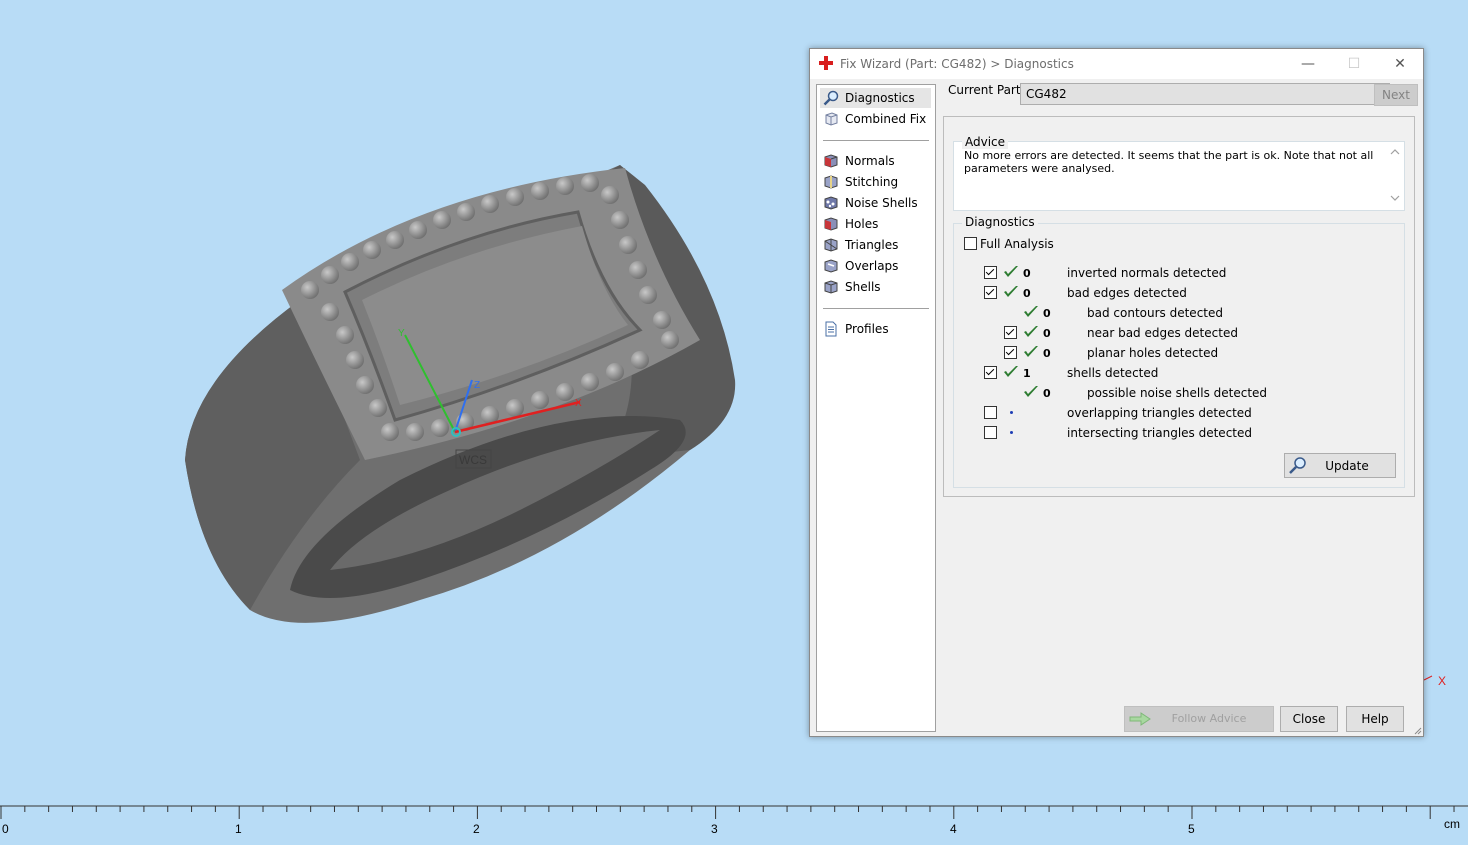 This screenshot has width=1468, height=845. Describe the element at coordinates (1147, 273) in the screenshot. I see `row-label: inverted normals detected` at that location.